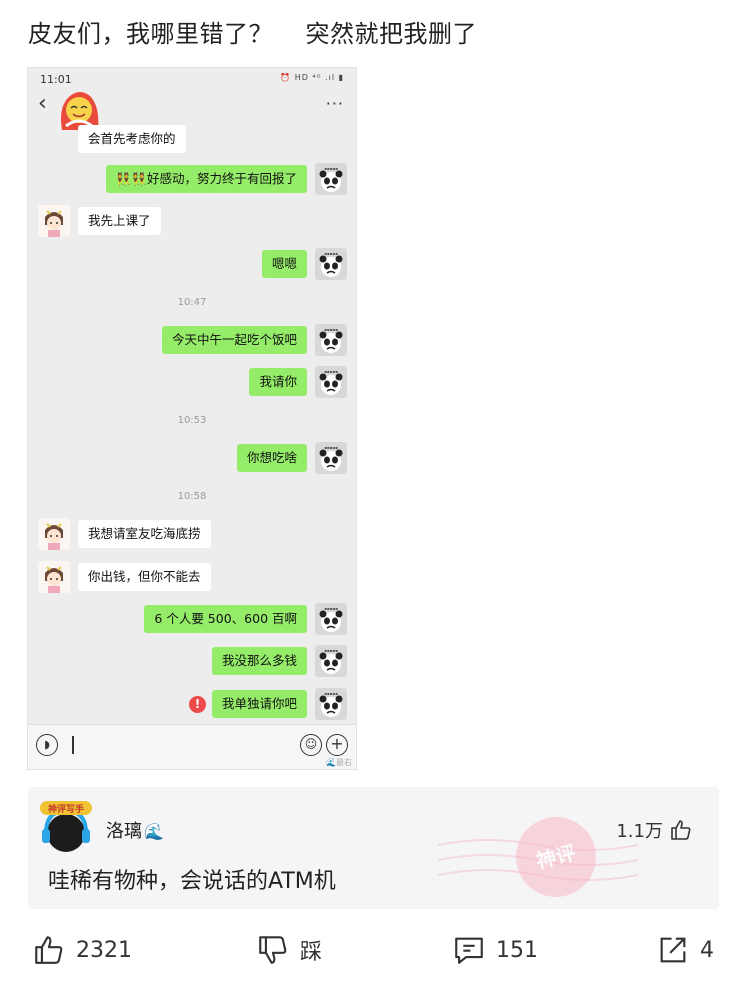  Describe the element at coordinates (374, 955) in the screenshot. I see `post-action-bar: 2321 踩 151 4` at that location.